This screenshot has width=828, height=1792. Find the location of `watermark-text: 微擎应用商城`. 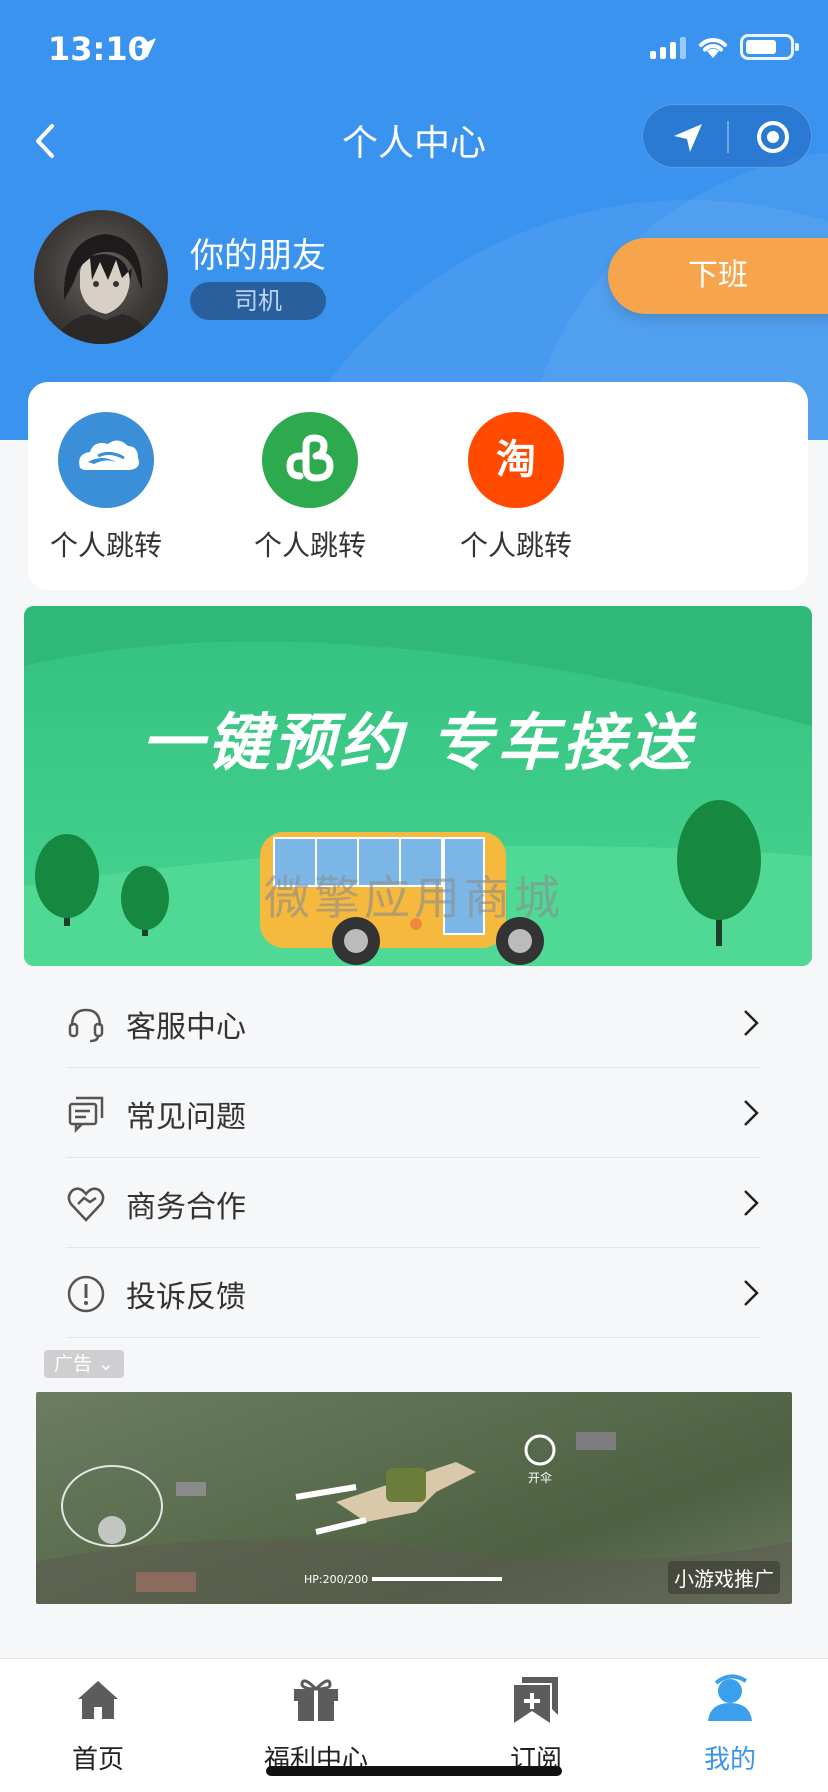

watermark-text: 微擎应用商城 is located at coordinates (414, 898).